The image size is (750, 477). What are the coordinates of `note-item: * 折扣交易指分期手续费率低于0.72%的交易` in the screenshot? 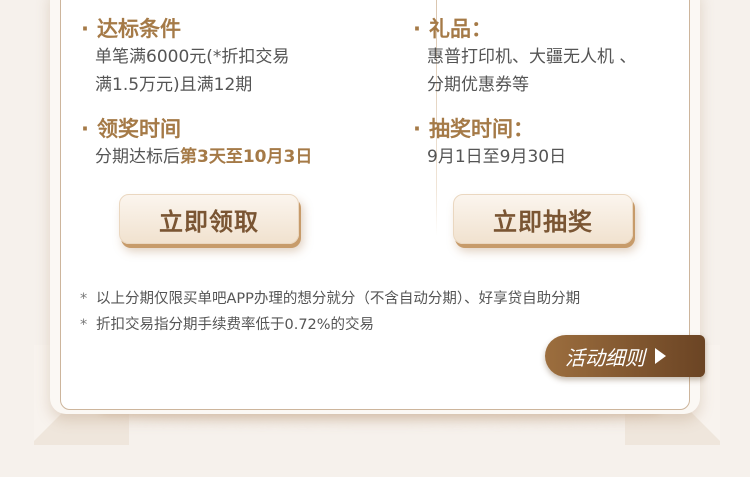 It's located at (330, 325).